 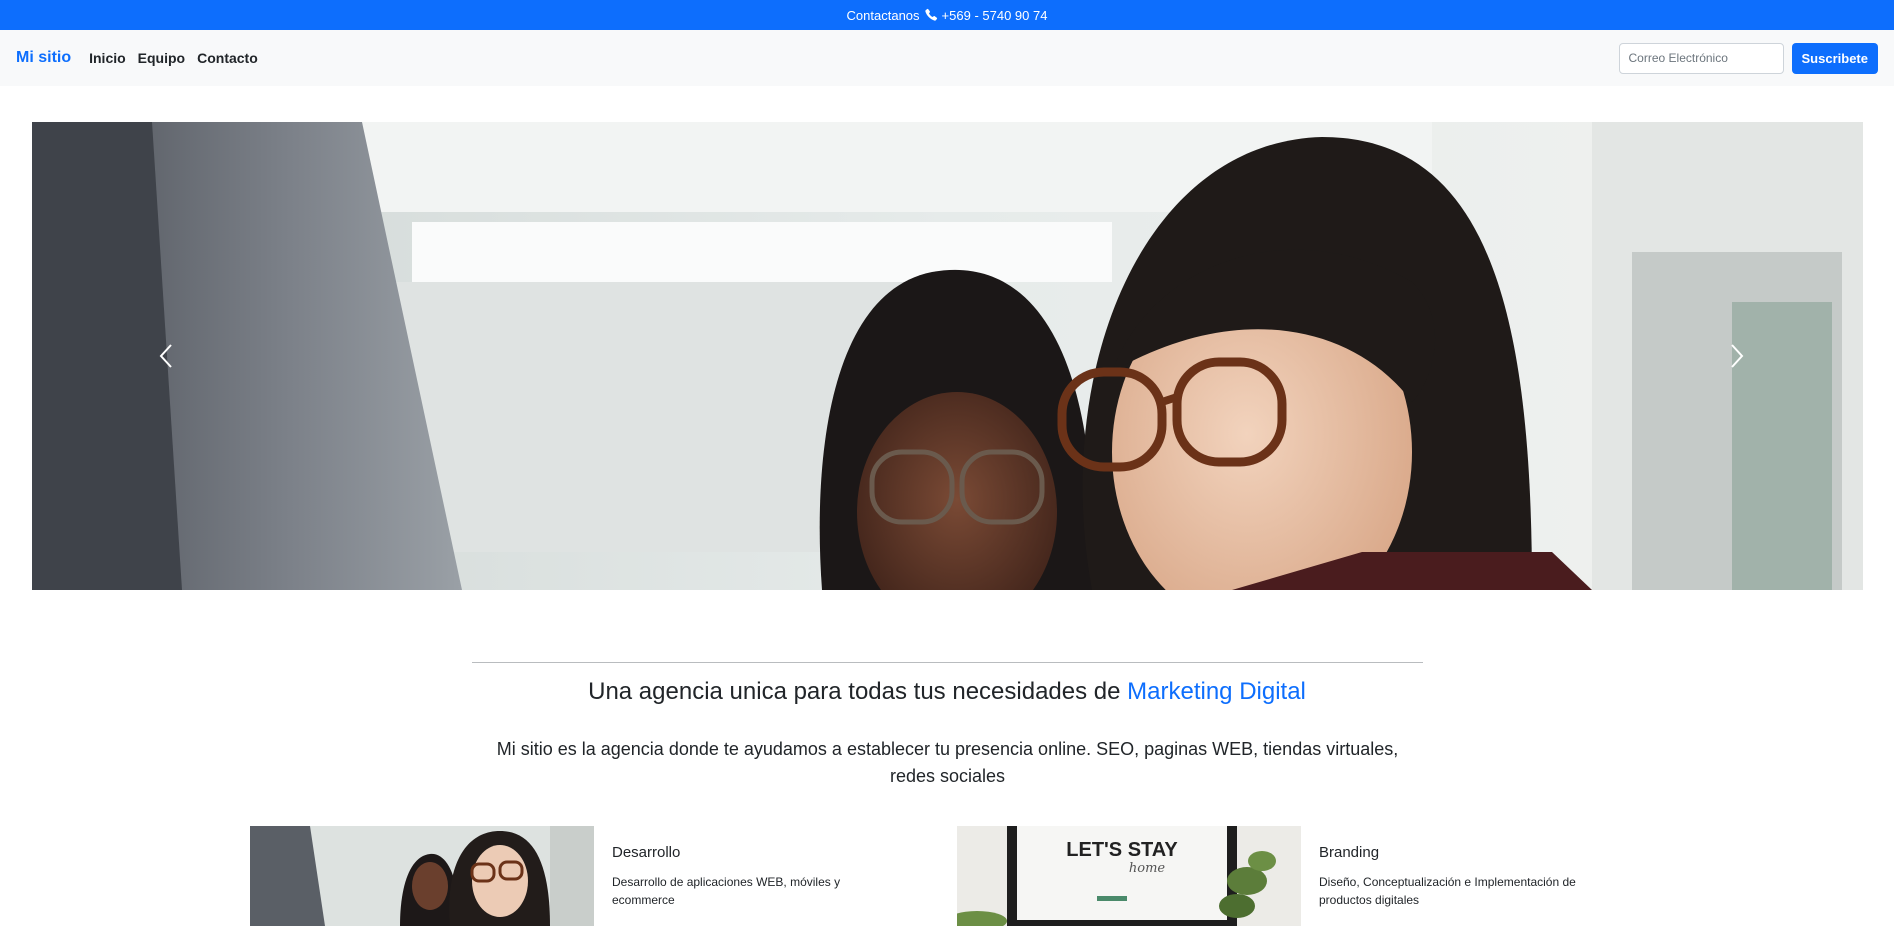 I want to click on chevron-left-icon, so click(x=165, y=356).